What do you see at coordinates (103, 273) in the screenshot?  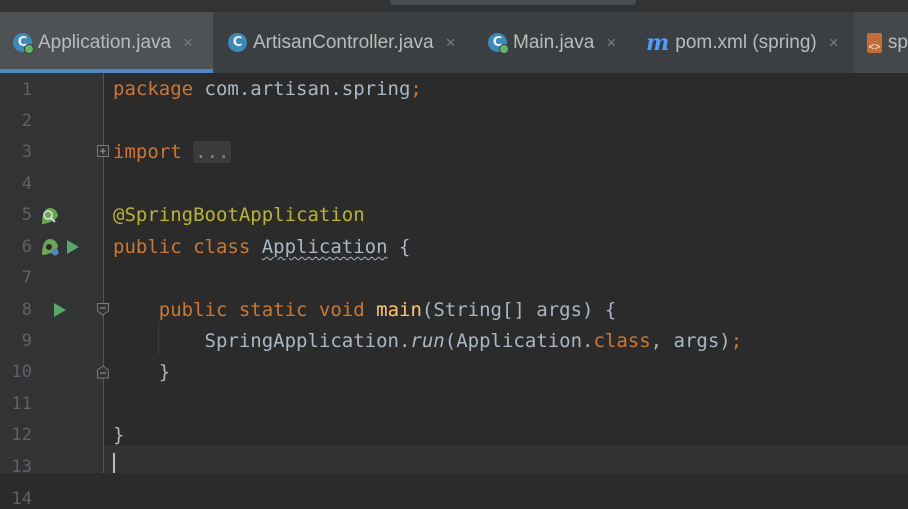 I see `gutter-separator` at bounding box center [103, 273].